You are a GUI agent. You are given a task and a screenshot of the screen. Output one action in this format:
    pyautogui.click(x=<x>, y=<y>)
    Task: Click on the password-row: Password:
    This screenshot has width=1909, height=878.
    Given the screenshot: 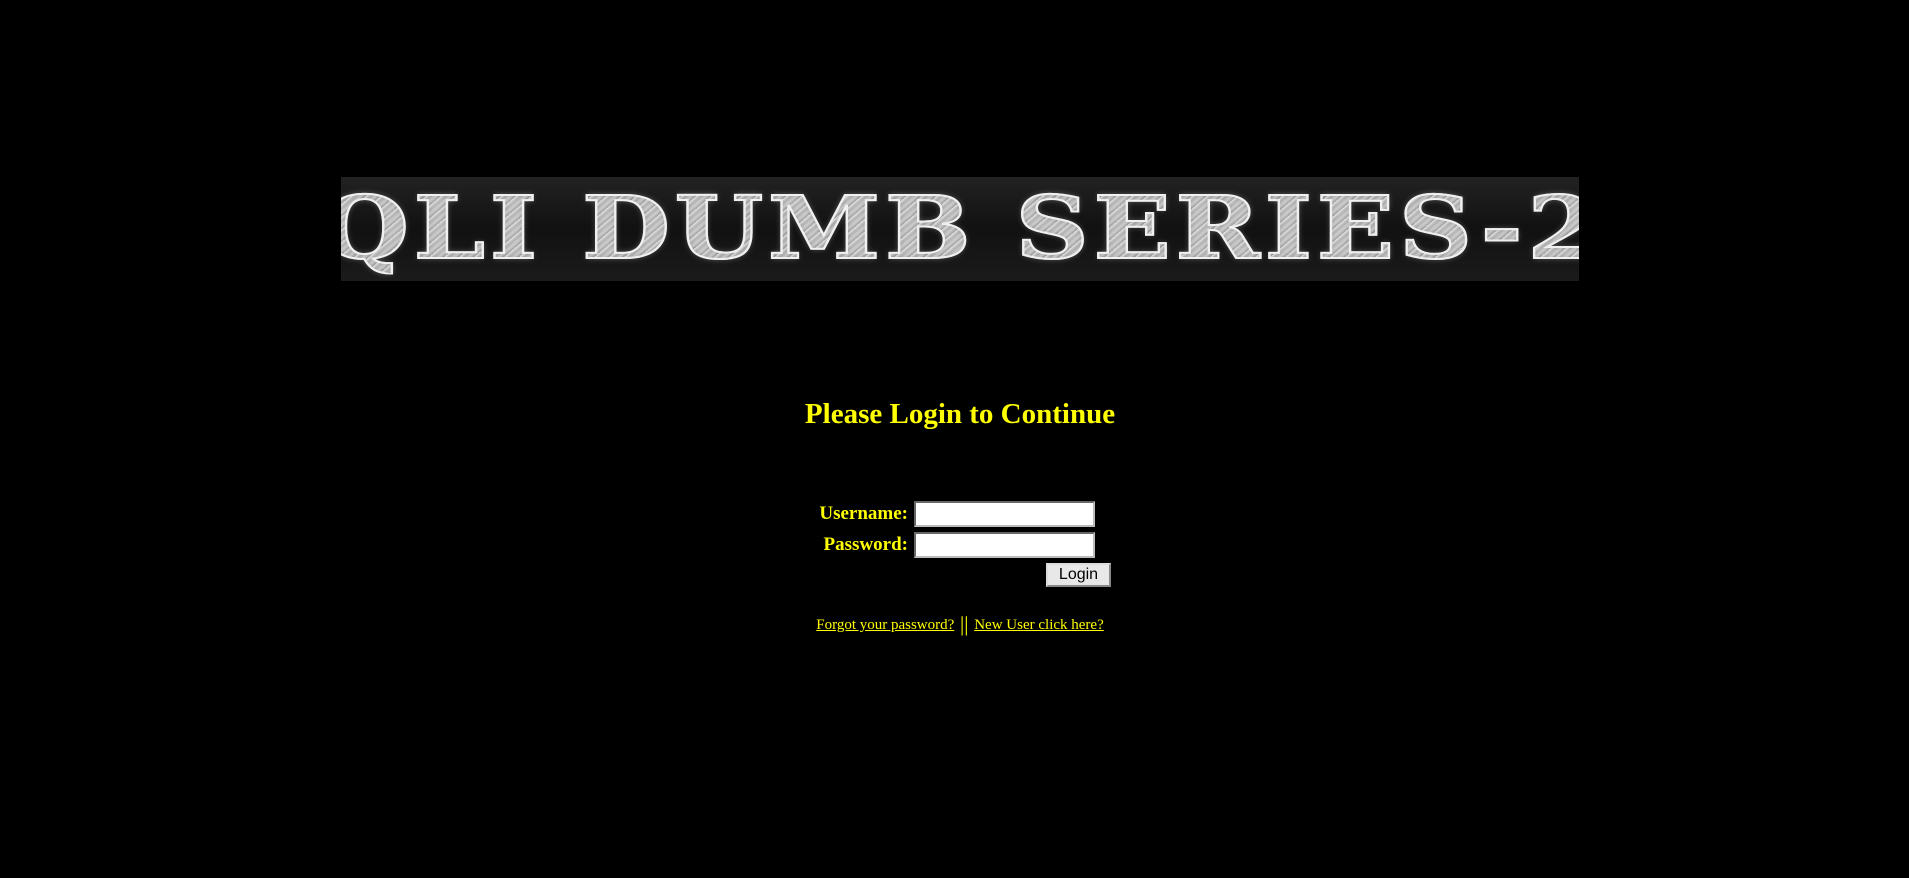 What is the action you would take?
    pyautogui.click(x=965, y=544)
    